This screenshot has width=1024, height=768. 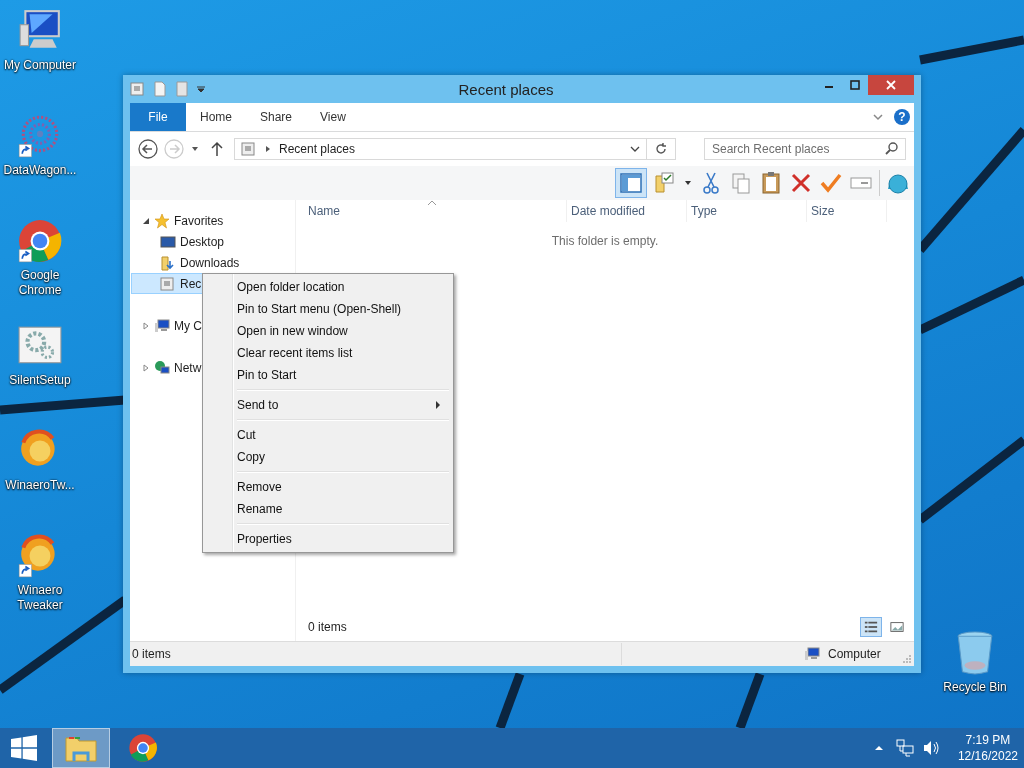 I want to click on empty-folder-message: This folder is empty., so click(x=605, y=241).